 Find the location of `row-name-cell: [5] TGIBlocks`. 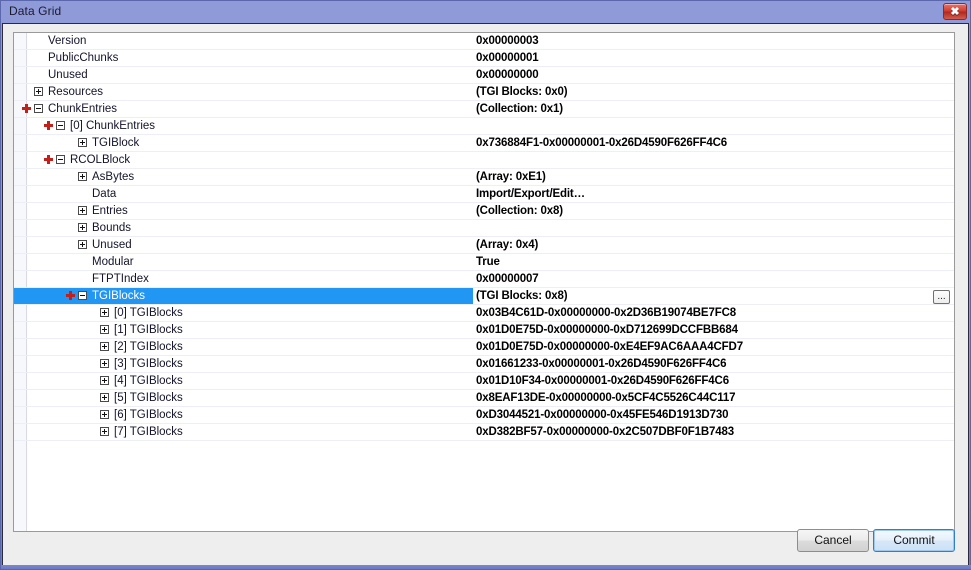

row-name-cell: [5] TGIBlocks is located at coordinates (243, 398).